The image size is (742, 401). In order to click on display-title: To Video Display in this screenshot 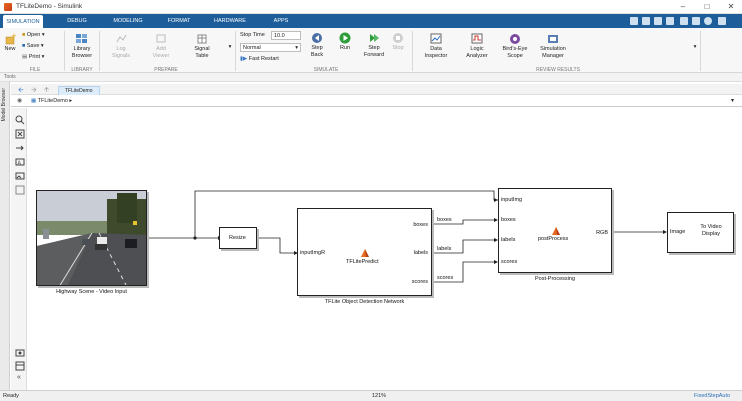, I will do `click(711, 230)`.